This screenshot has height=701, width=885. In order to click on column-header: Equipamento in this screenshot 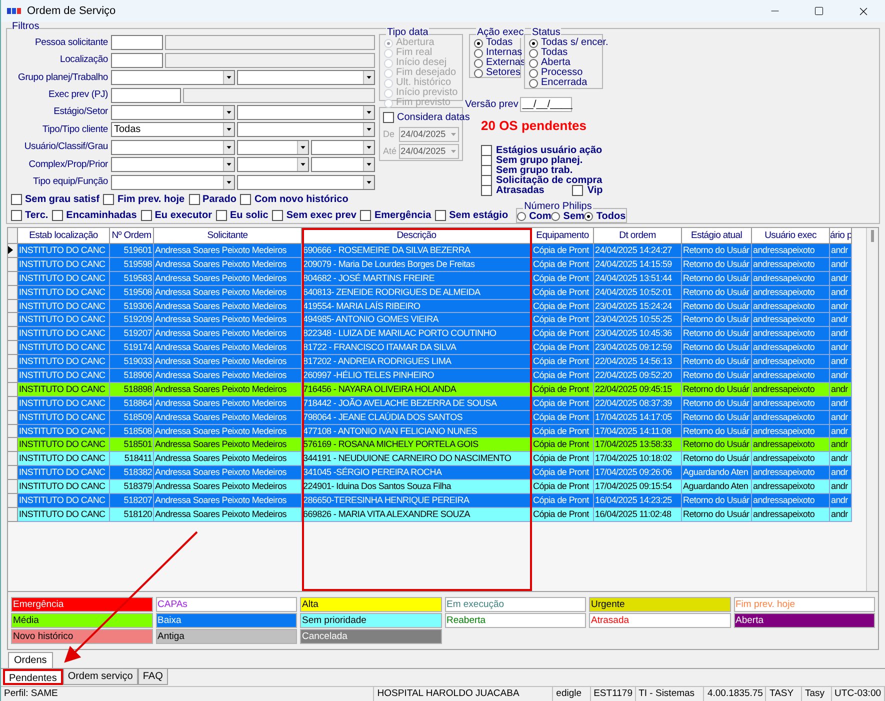, I will do `click(563, 236)`.